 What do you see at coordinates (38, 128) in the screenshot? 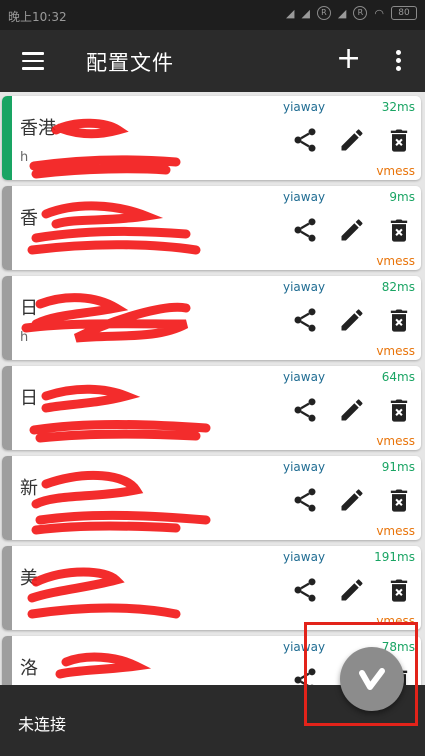
I see `server-name: 香港` at bounding box center [38, 128].